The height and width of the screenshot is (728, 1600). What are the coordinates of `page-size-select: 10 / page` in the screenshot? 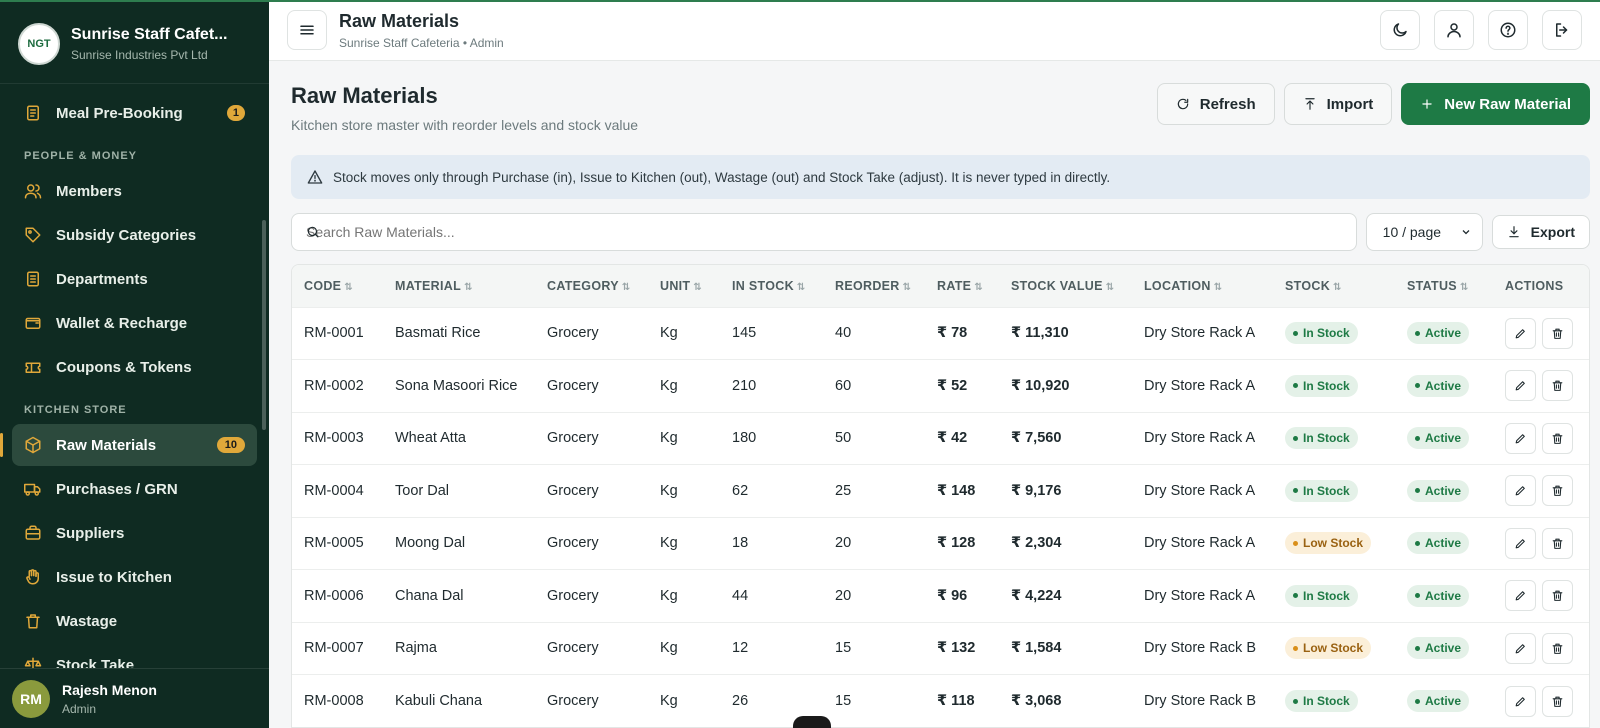 It's located at (1424, 232).